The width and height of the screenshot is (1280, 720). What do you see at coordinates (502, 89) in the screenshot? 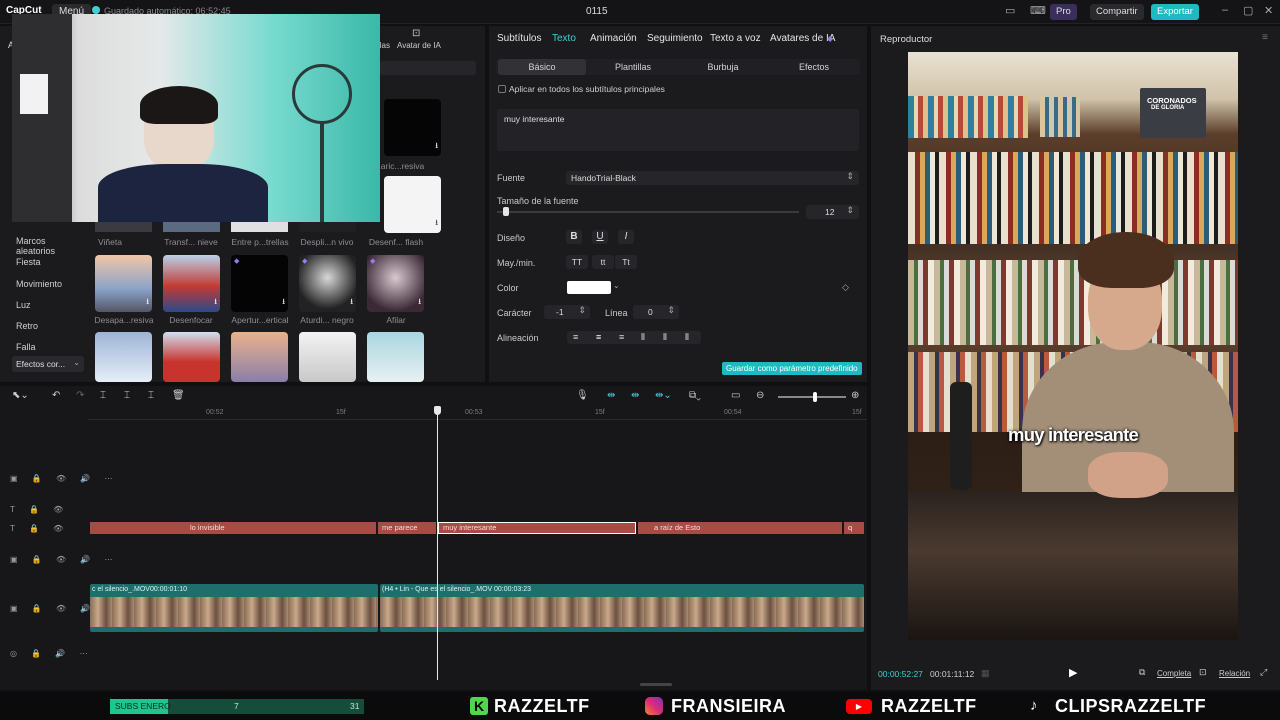
I see `apply-all-checkbox` at bounding box center [502, 89].